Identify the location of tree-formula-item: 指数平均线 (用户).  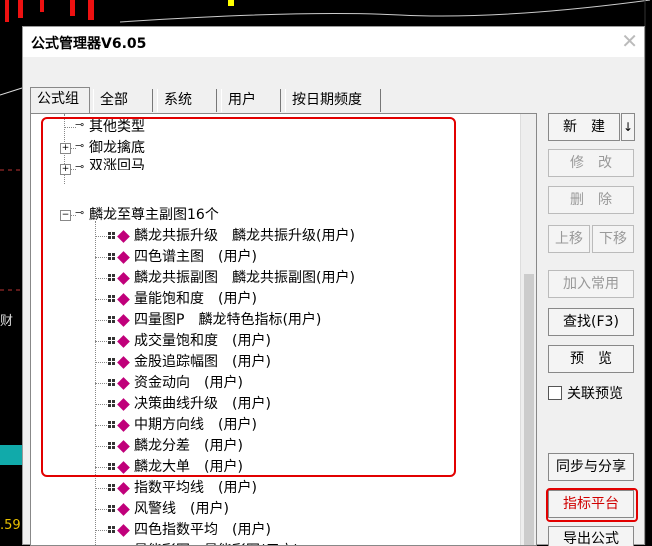
(195, 488).